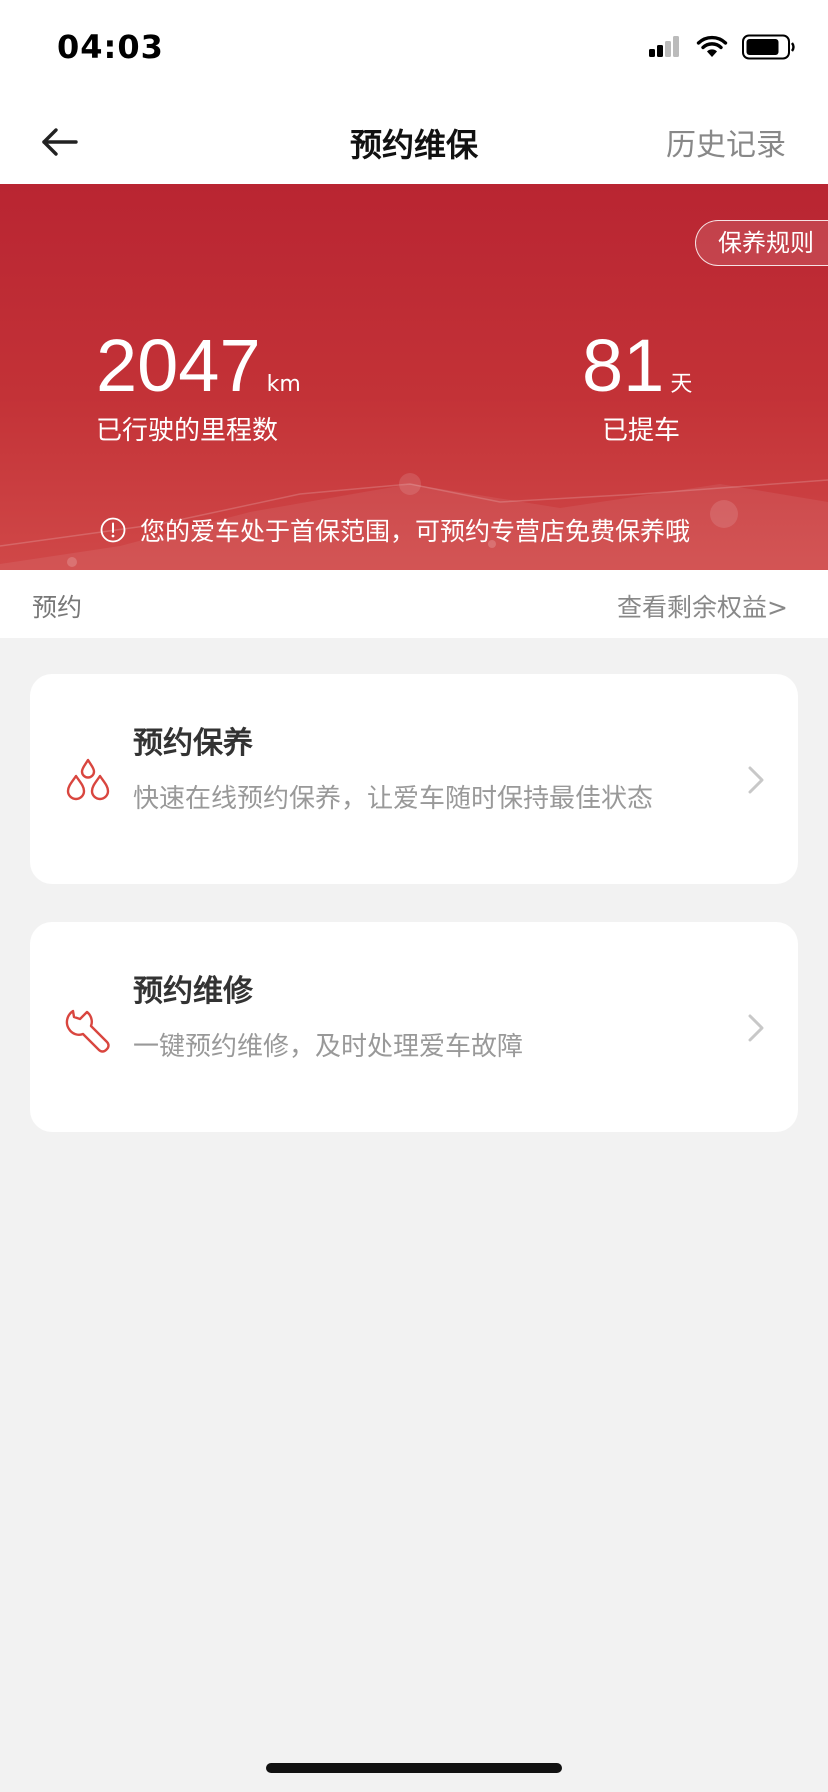  I want to click on mileage-value: 2047, so click(178, 365).